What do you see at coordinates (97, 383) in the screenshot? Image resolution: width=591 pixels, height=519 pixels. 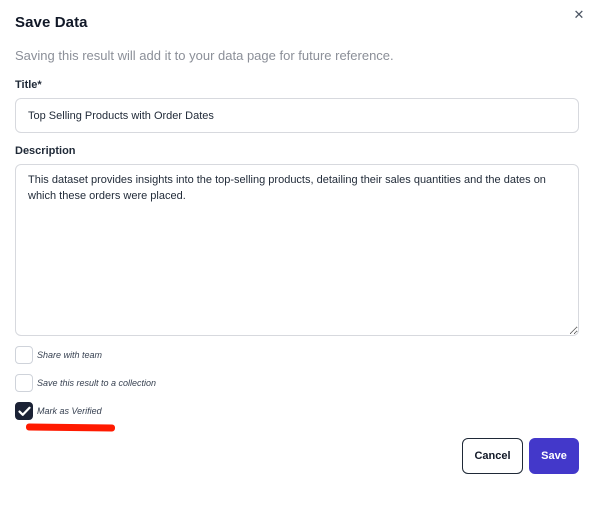 I see `save-to-collection-label: Save this result to a collection` at bounding box center [97, 383].